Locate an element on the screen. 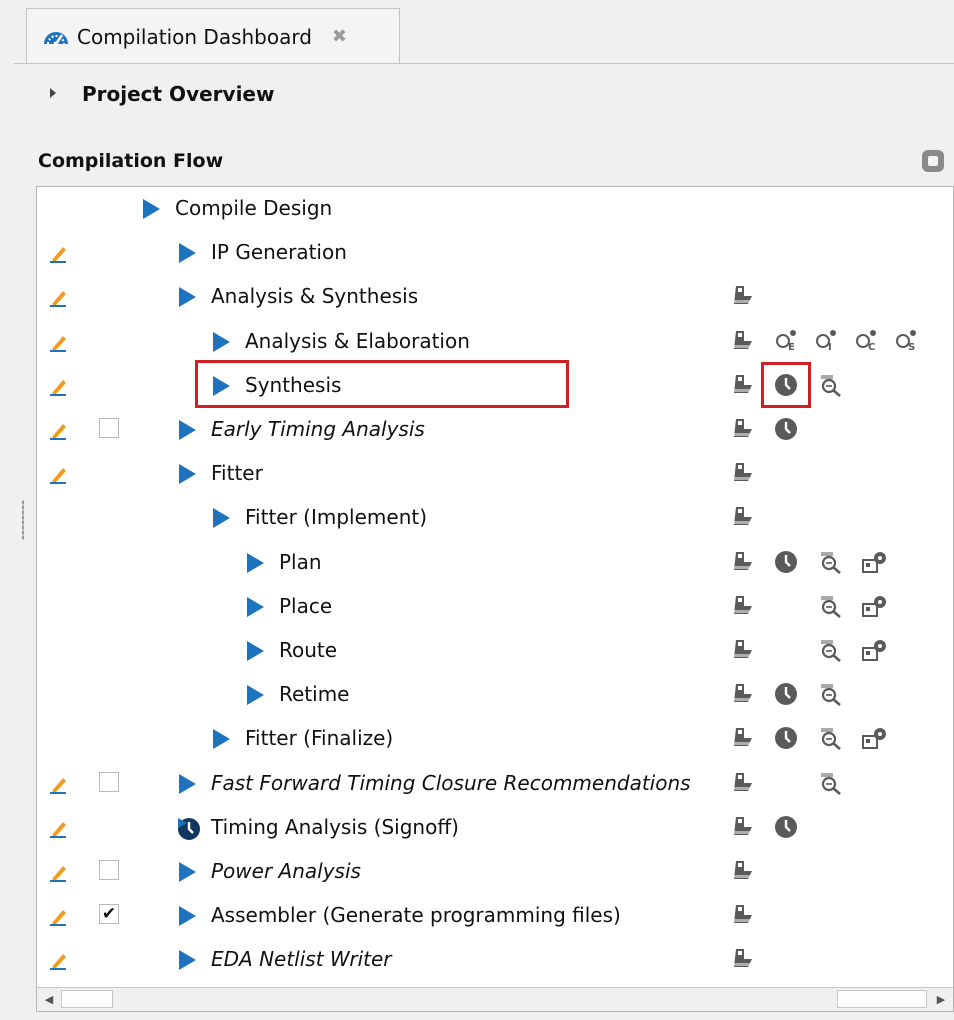 The image size is (954, 1020). flow-row: ✔ Assembler (Generate programming files) is located at coordinates (495, 916).